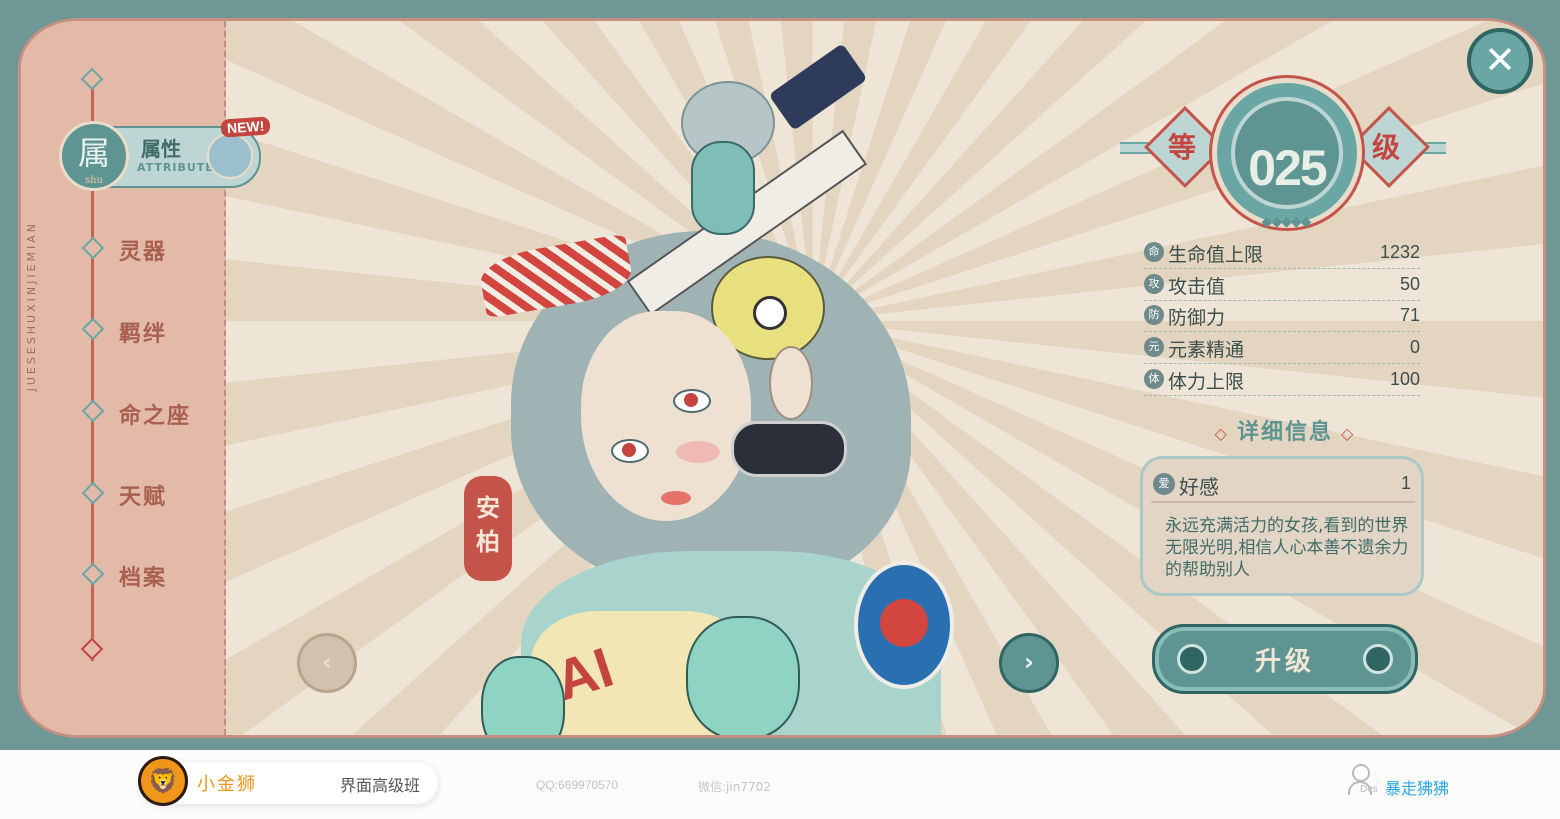 This screenshot has width=1560, height=819. What do you see at coordinates (1285, 430) in the screenshot?
I see `detail-info-title: 详细信息` at bounding box center [1285, 430].